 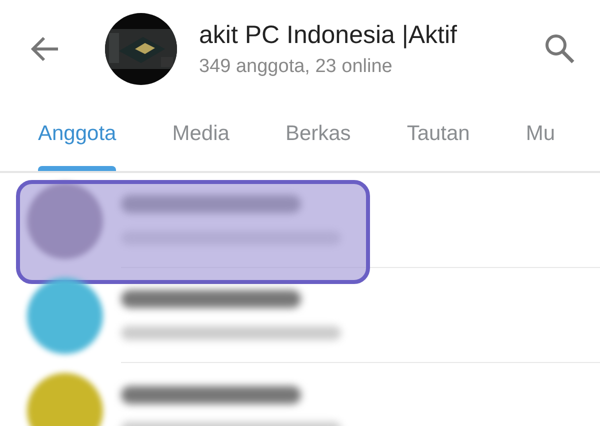 I want to click on tab: Berkas, so click(x=318, y=134).